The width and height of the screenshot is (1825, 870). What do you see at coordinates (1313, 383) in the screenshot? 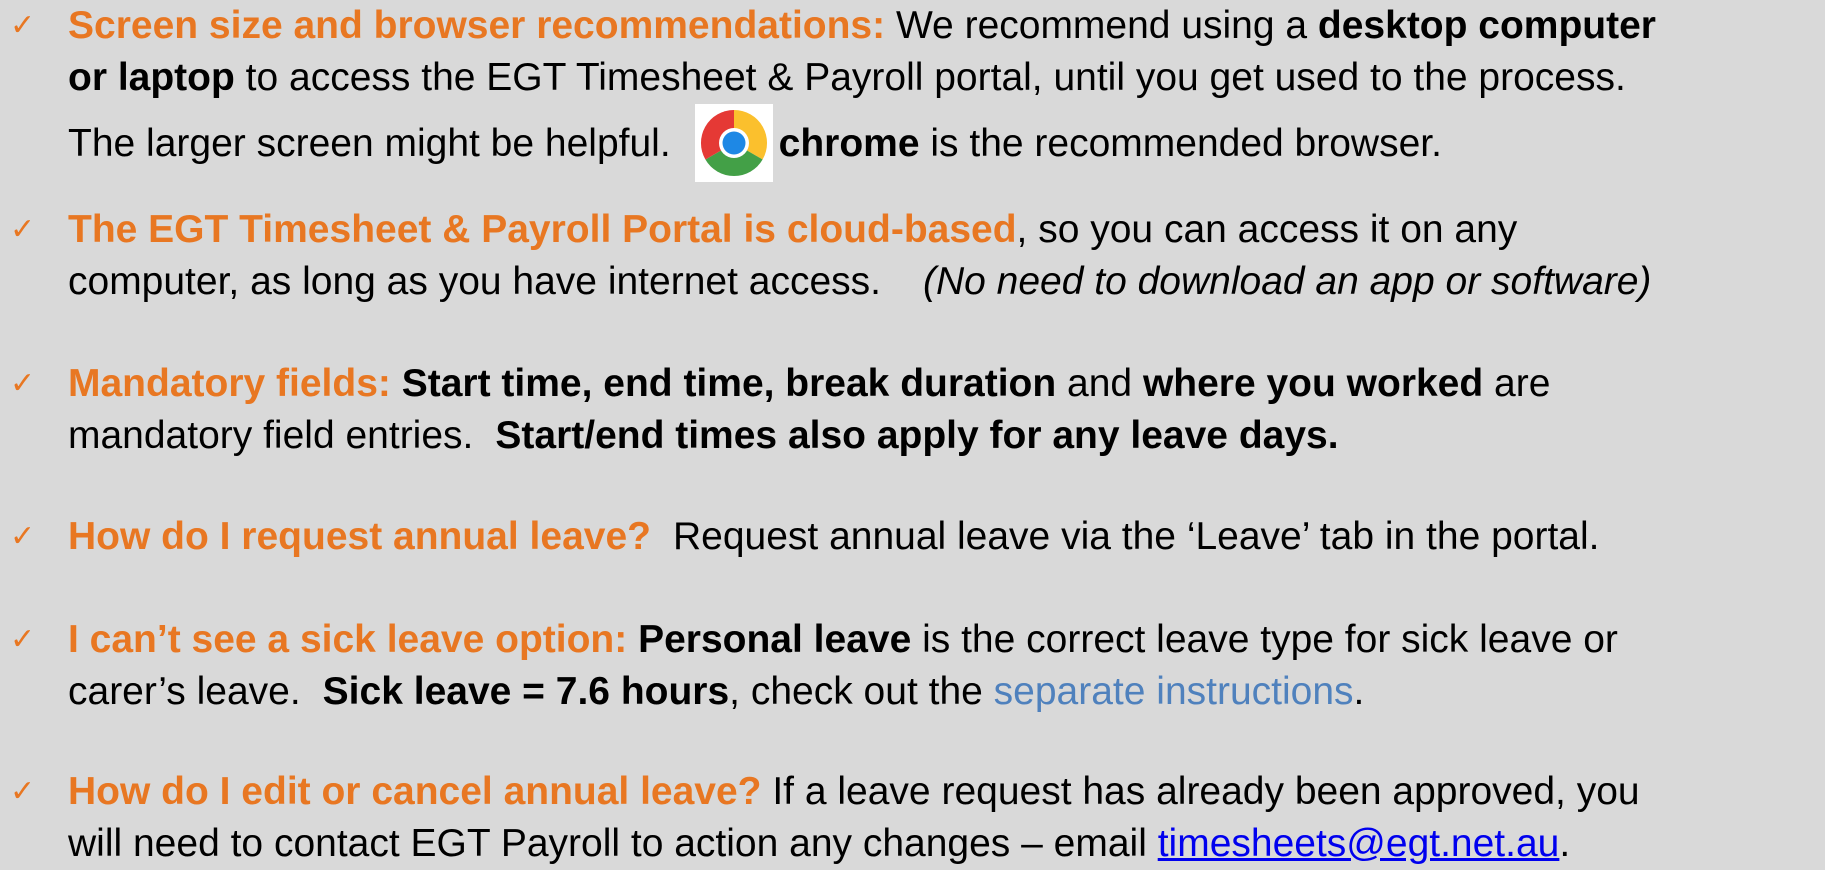
I see `bold-text: where you worked` at bounding box center [1313, 383].